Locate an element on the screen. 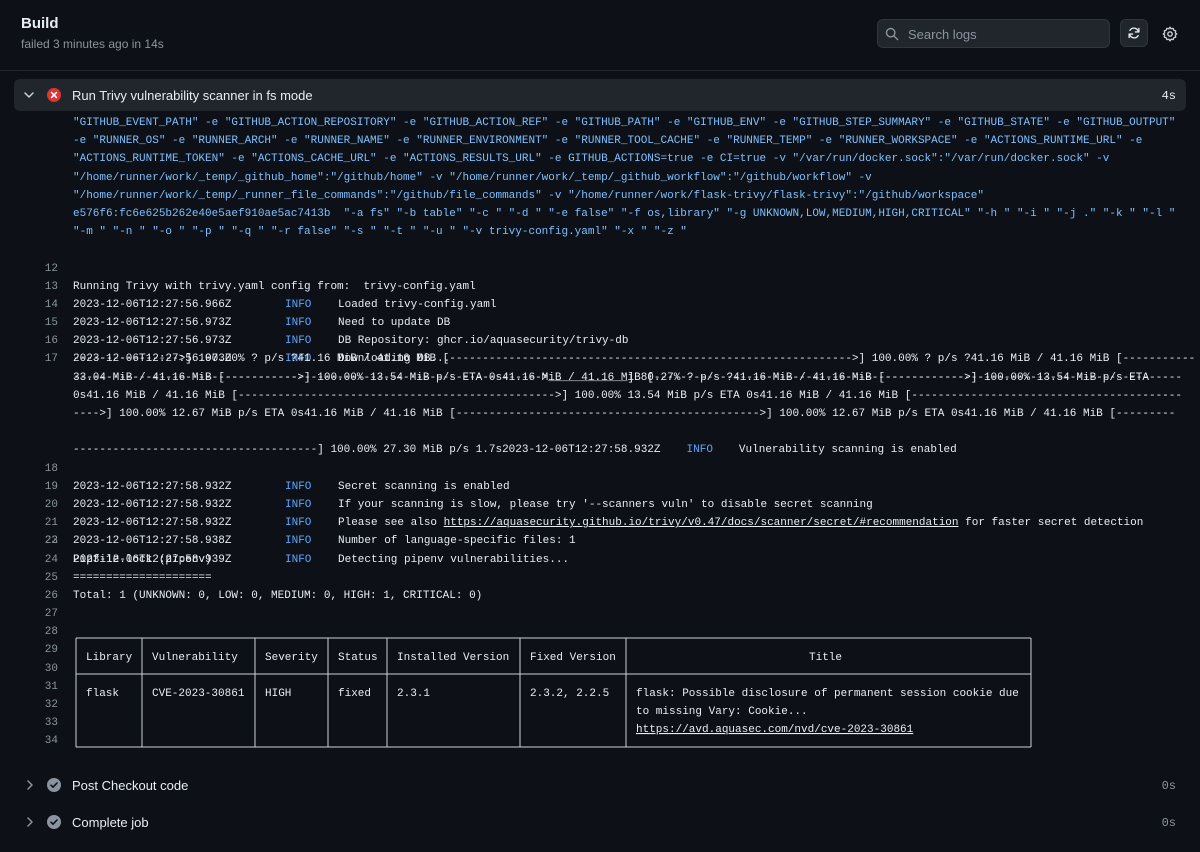  x-circle-icon is located at coordinates (54, 95).